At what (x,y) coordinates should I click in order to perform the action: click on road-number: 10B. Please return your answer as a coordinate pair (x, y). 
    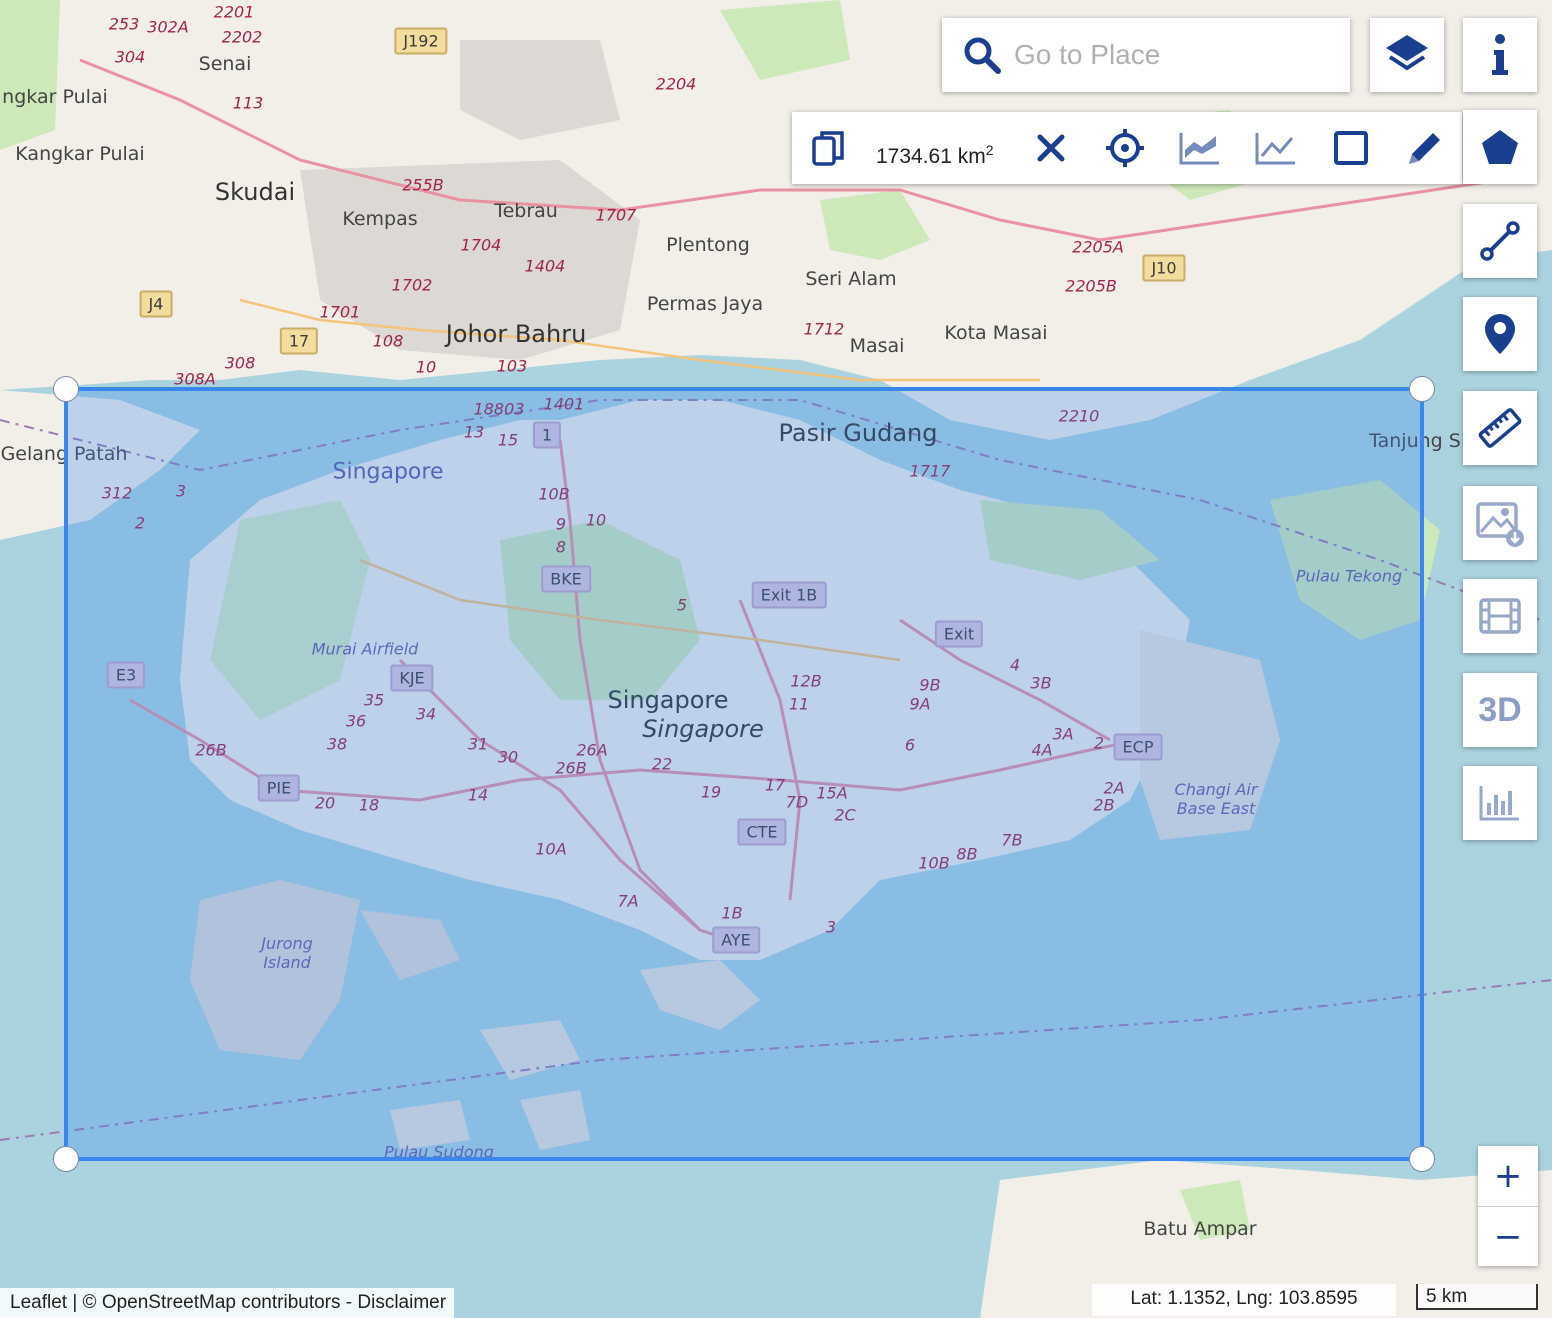
    Looking at the image, I should click on (554, 494).